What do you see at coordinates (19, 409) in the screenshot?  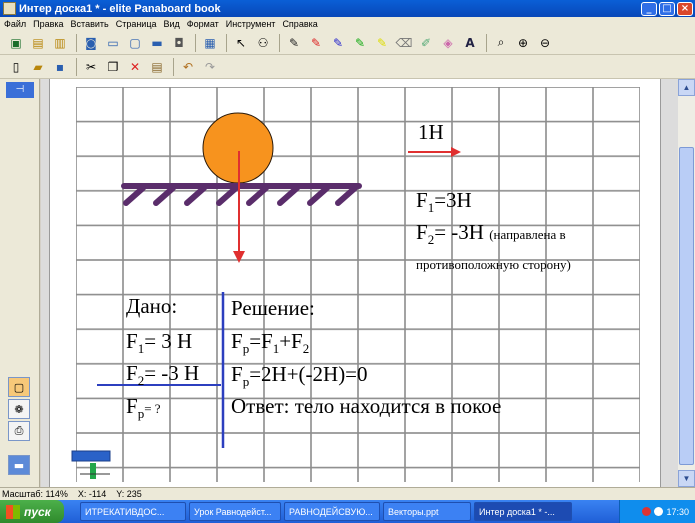 I see `gallery-icon: ❁` at bounding box center [19, 409].